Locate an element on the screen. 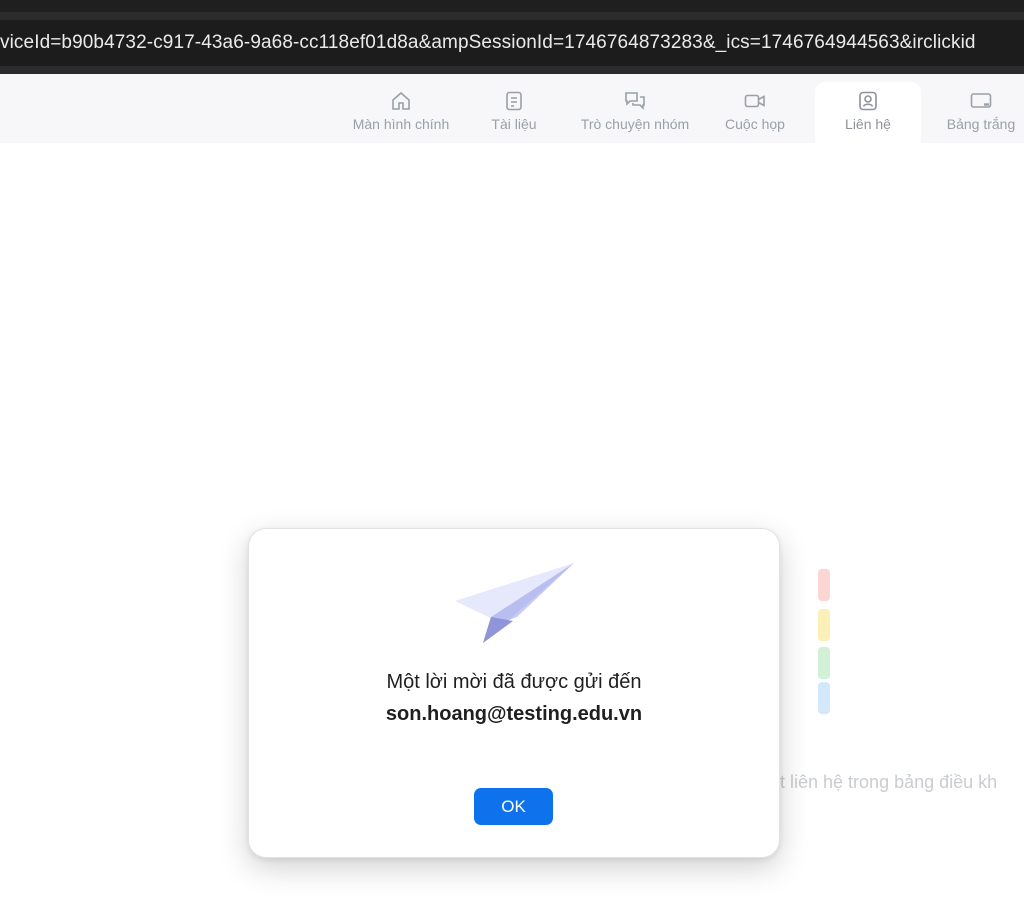 This screenshot has height=923, width=1024. browser-tab-strip is located at coordinates (512, 6).